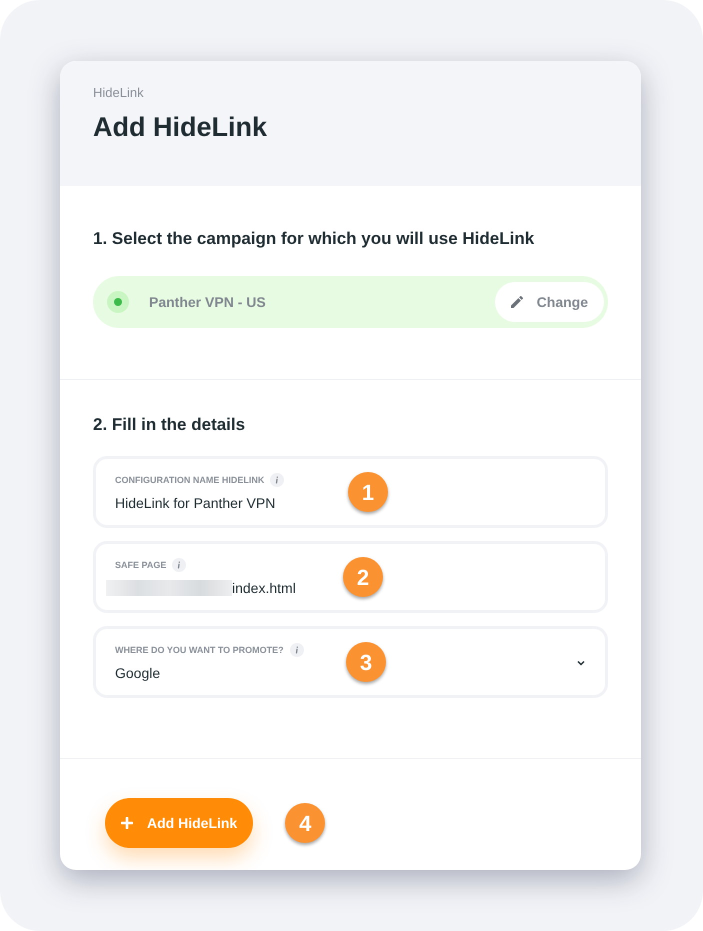  I want to click on field-value: index.html, so click(264, 588).